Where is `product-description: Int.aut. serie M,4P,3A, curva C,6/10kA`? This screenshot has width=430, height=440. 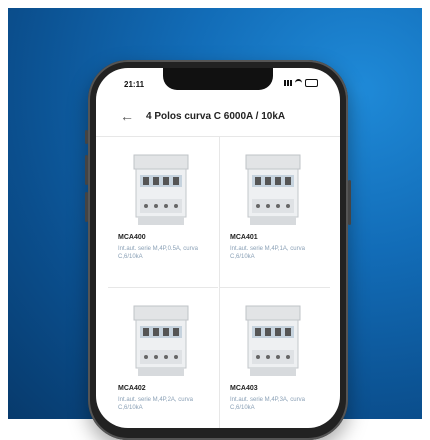 product-description: Int.aut. serie M,4P,3A, curva C,6/10kA is located at coordinates (267, 404).